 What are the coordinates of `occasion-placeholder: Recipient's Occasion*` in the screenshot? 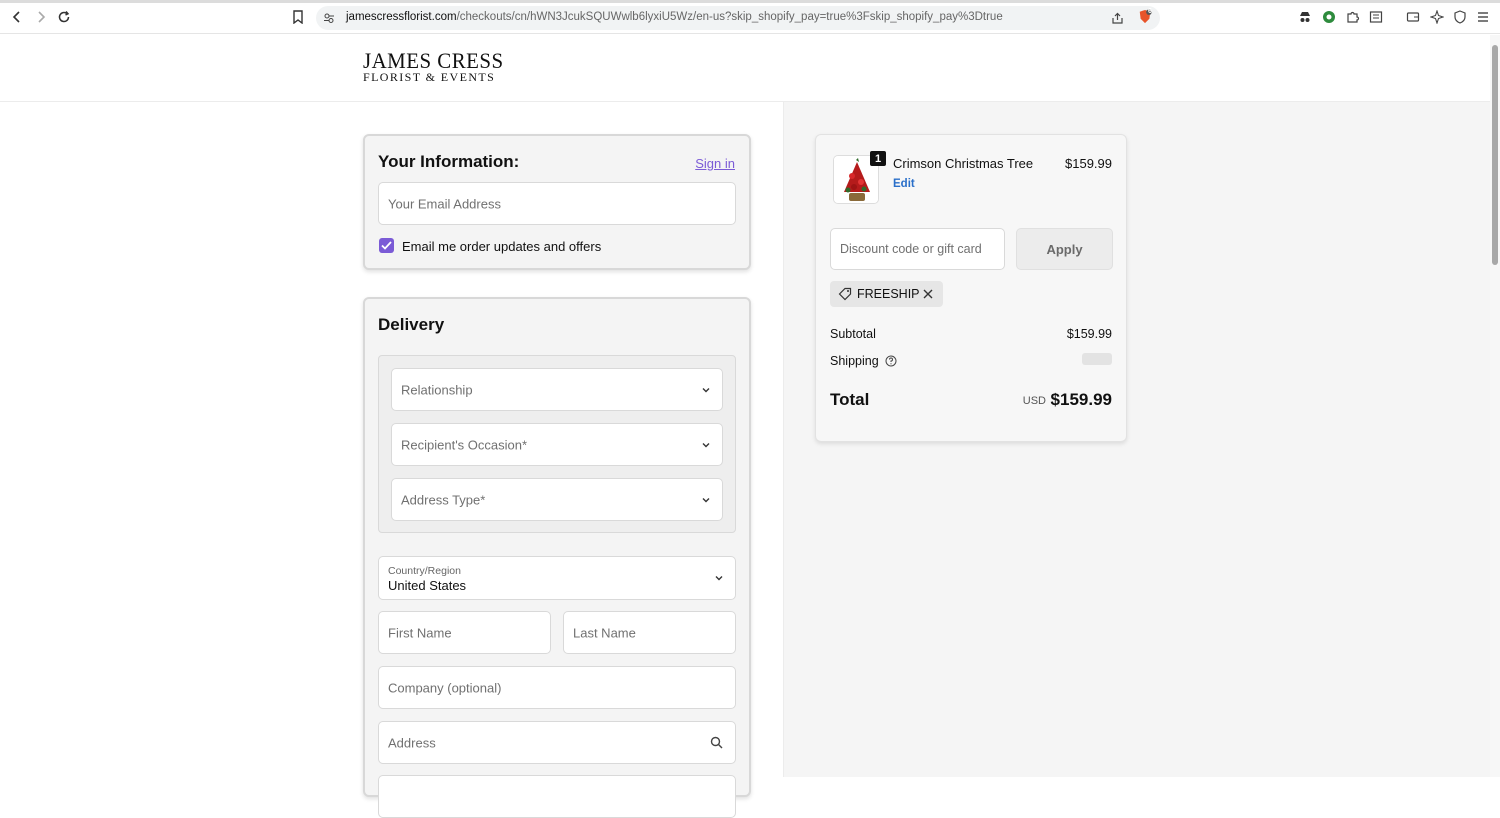 It's located at (464, 444).